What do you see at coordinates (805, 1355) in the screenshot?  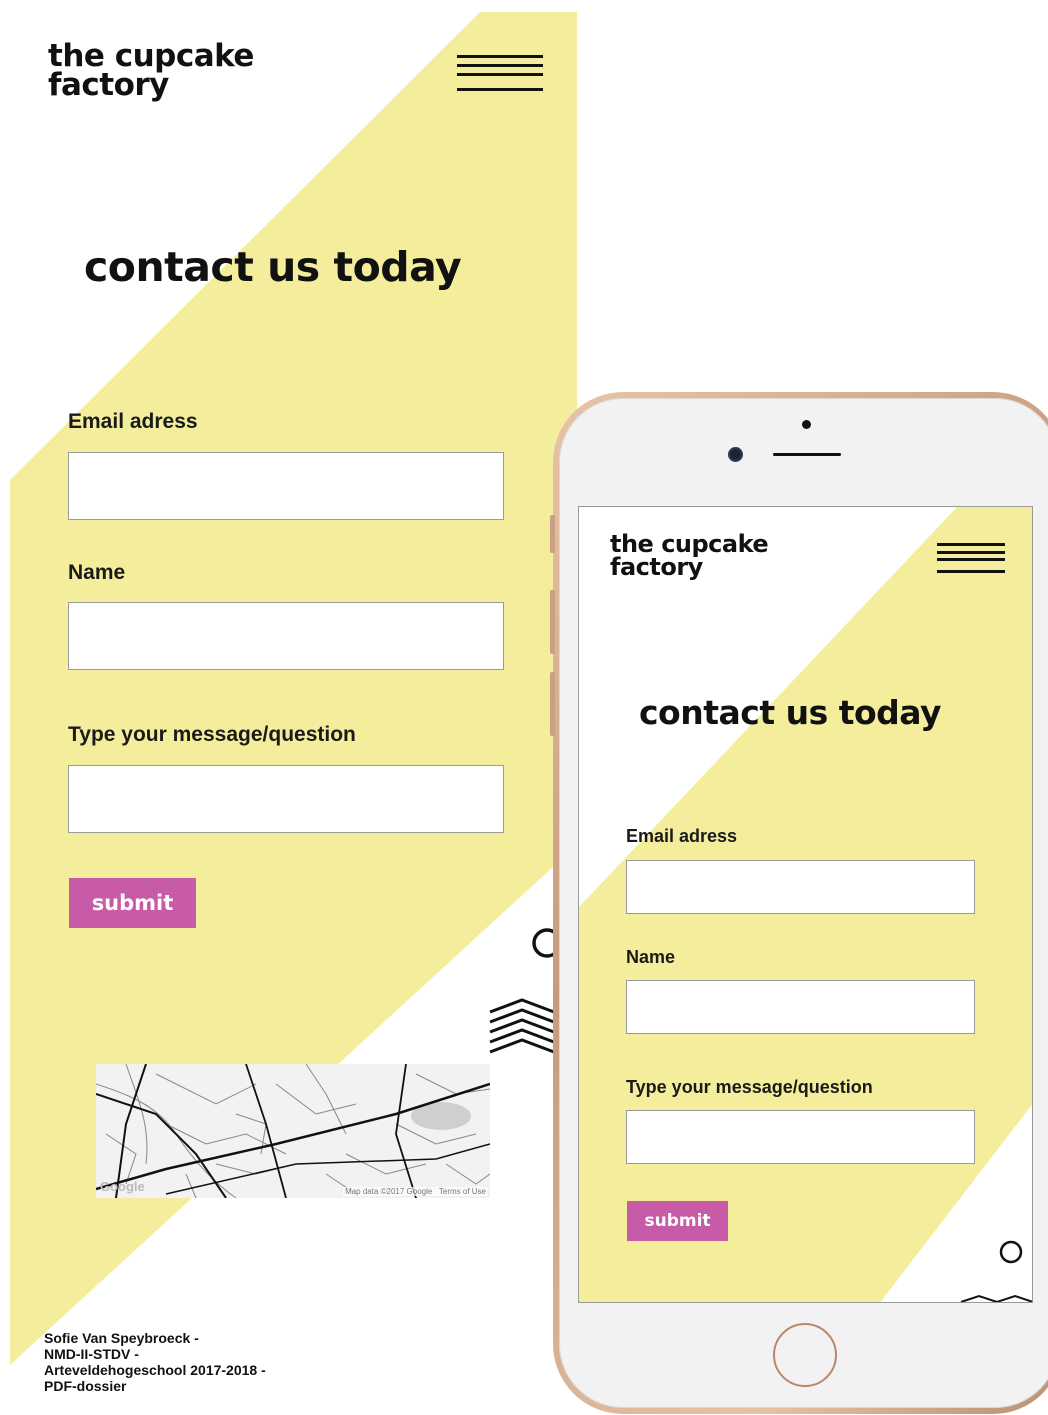 I see `home-button` at bounding box center [805, 1355].